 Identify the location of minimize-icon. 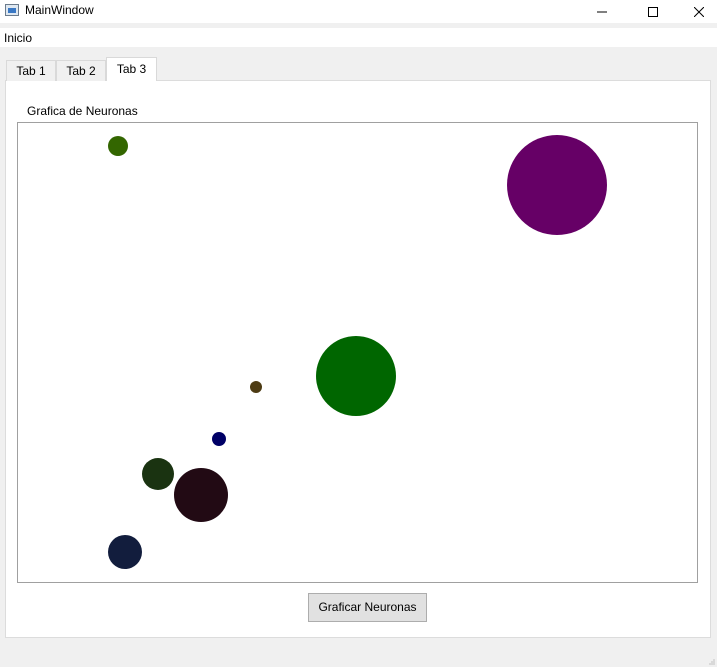
(602, 11).